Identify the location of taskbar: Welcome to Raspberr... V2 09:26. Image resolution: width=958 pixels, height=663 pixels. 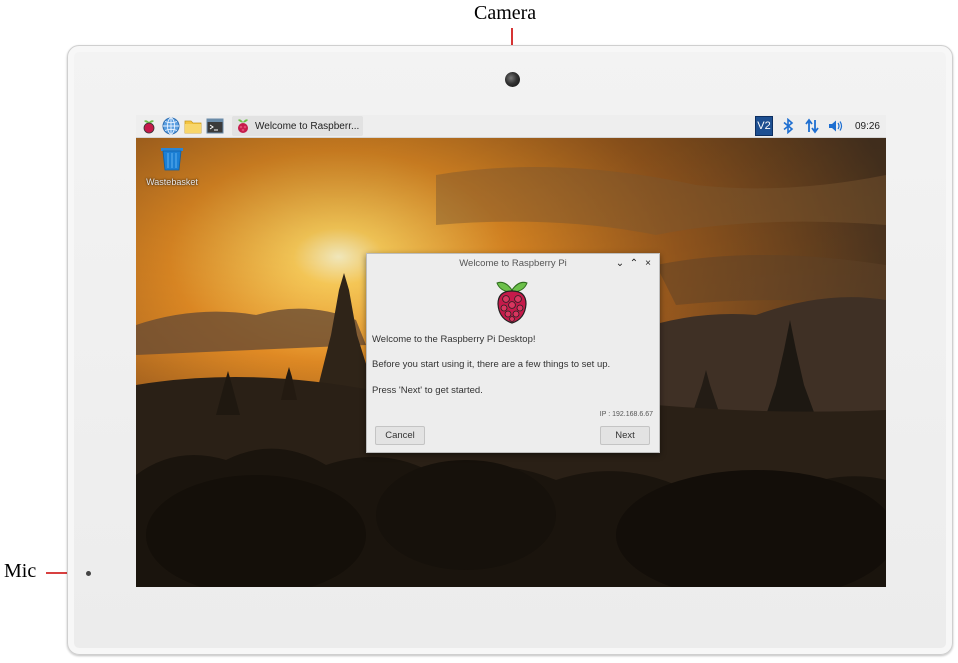
(511, 126).